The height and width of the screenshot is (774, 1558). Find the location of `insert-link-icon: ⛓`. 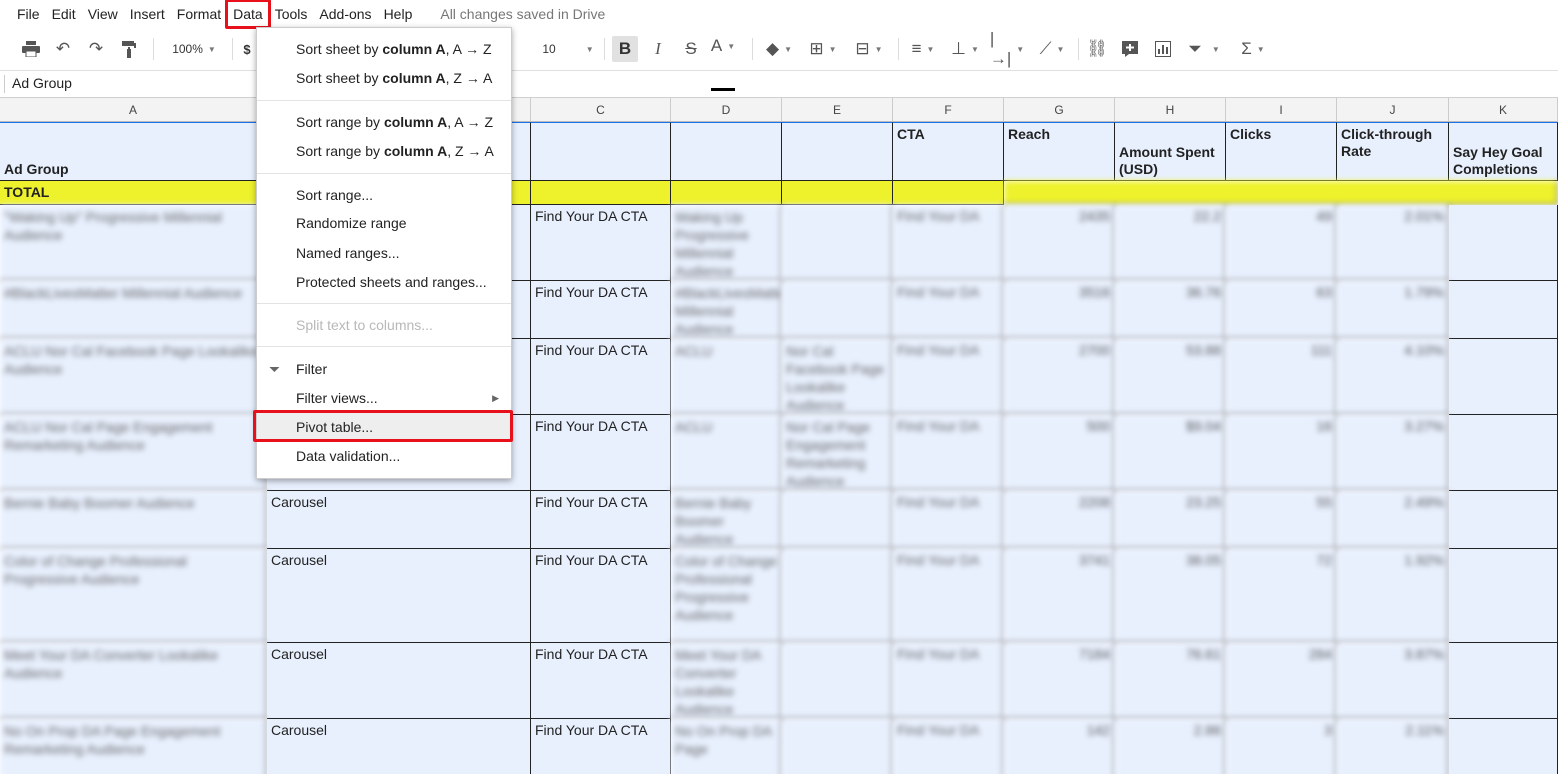

insert-link-icon: ⛓ is located at coordinates (1097, 49).